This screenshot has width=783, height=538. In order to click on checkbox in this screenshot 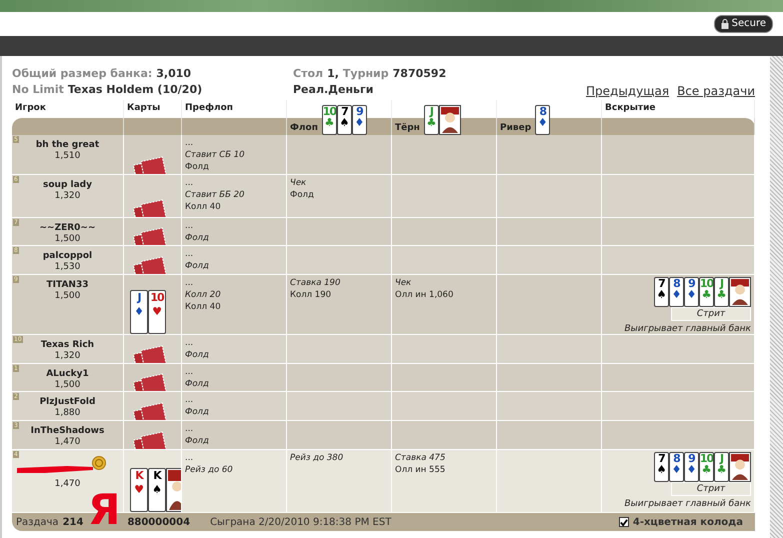, I will do `click(623, 522)`.